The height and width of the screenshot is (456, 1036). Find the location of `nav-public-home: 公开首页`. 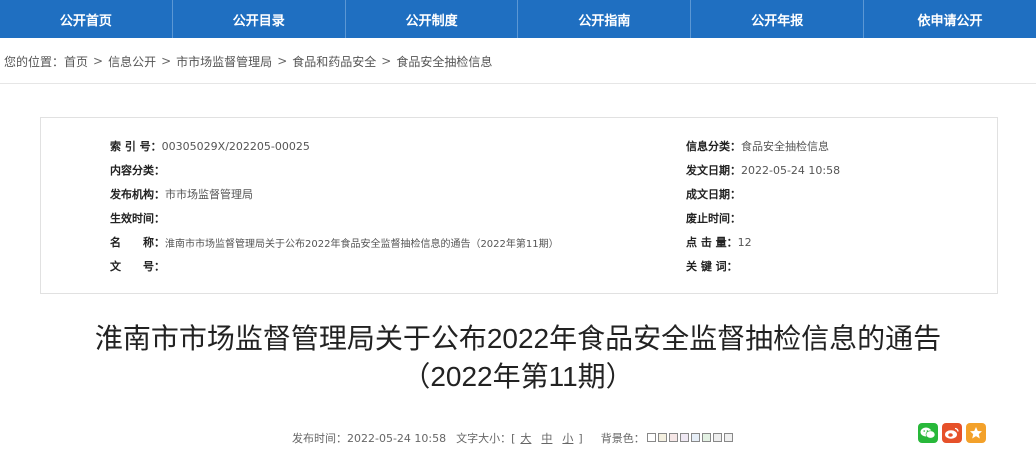

nav-public-home: 公开首页 is located at coordinates (86, 19).